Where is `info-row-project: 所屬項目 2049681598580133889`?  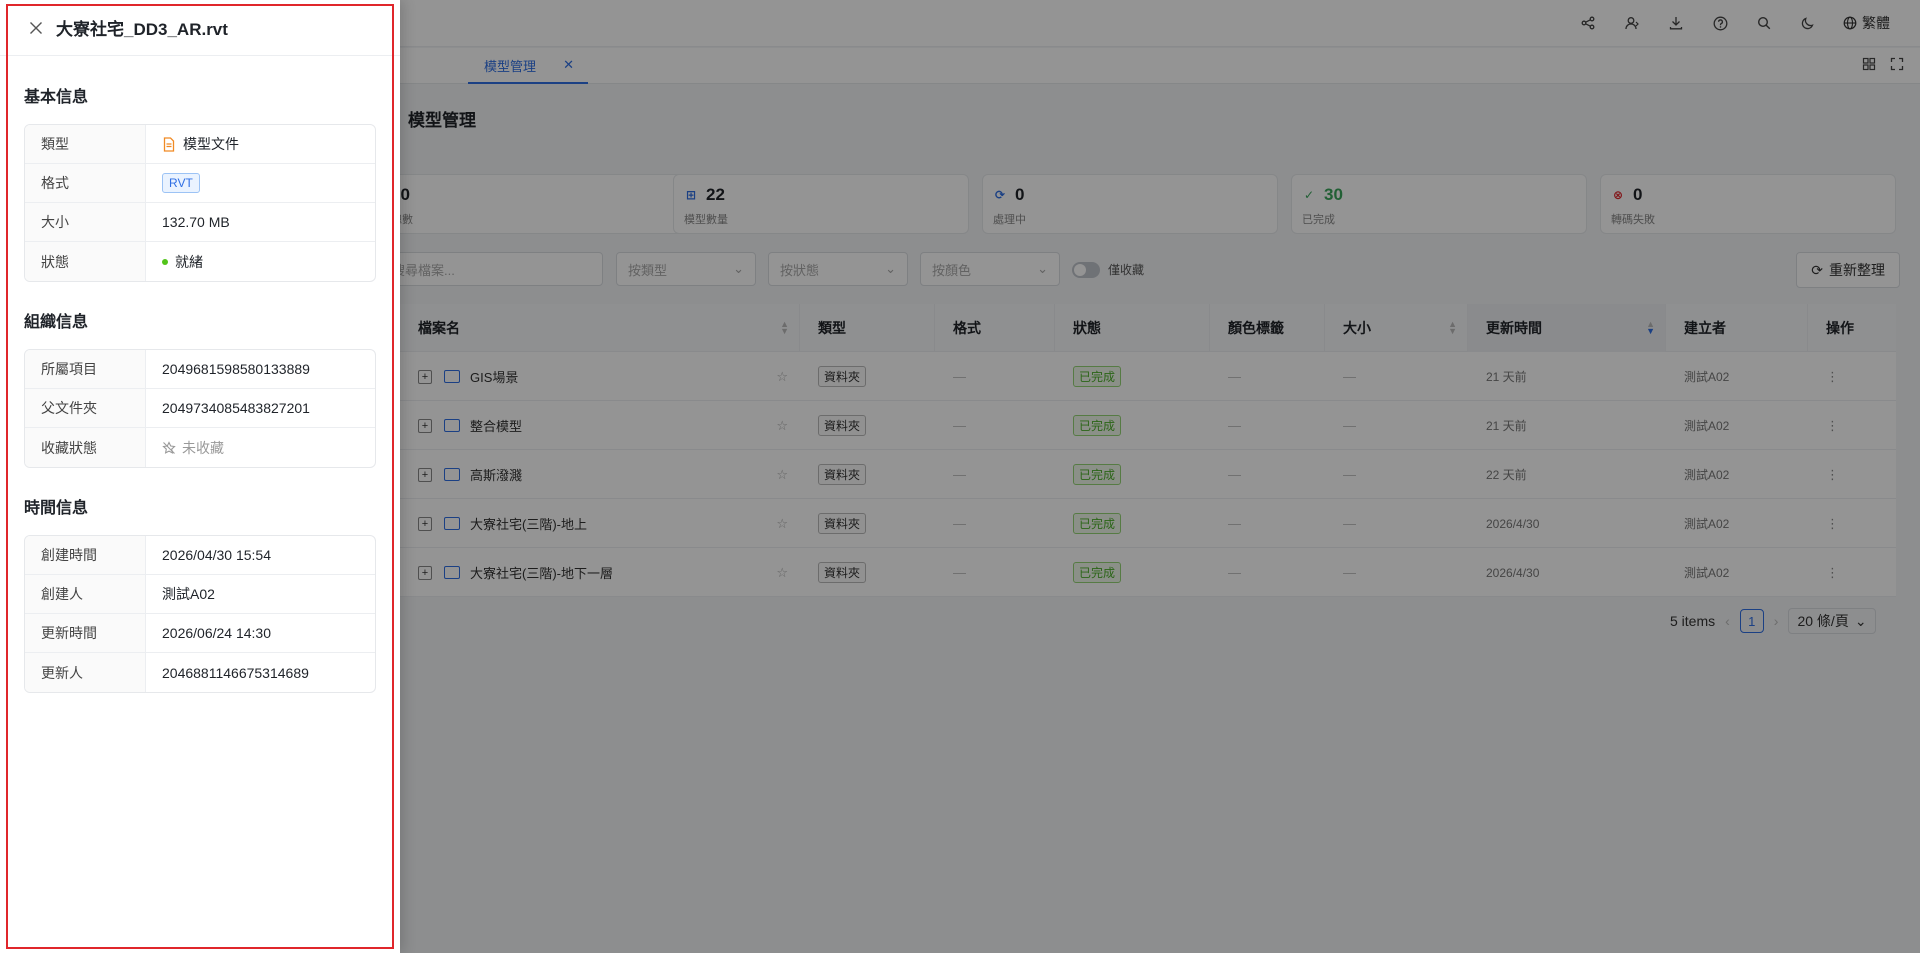 info-row-project: 所屬項目 2049681598580133889 is located at coordinates (200, 369).